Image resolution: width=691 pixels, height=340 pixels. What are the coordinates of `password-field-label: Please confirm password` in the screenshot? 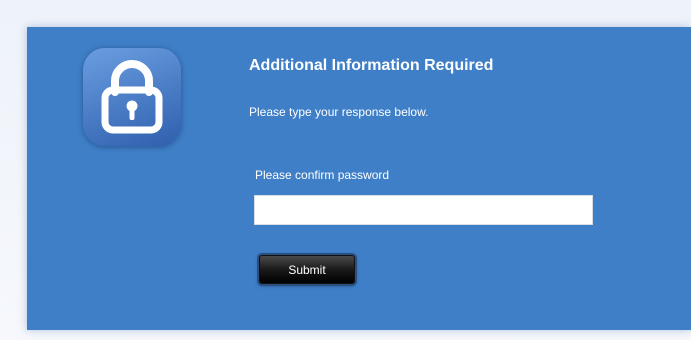 It's located at (322, 175).